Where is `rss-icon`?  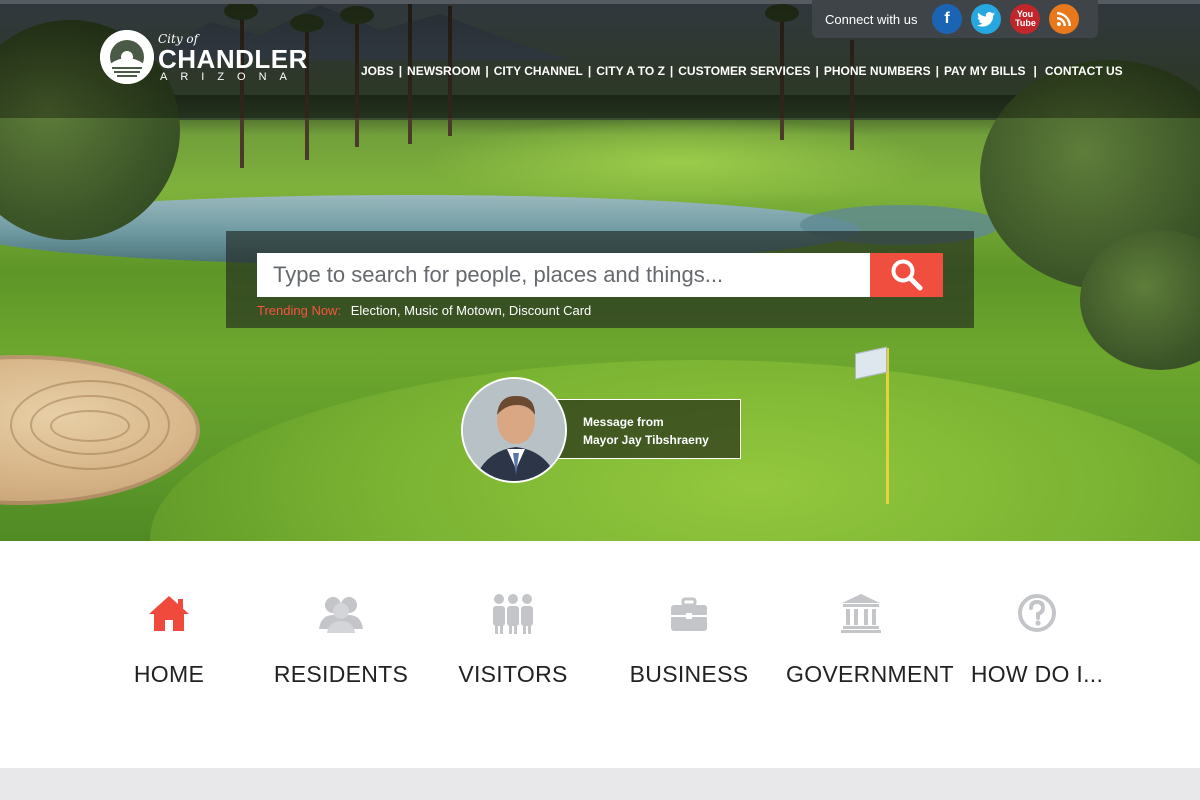
rss-icon is located at coordinates (1064, 19).